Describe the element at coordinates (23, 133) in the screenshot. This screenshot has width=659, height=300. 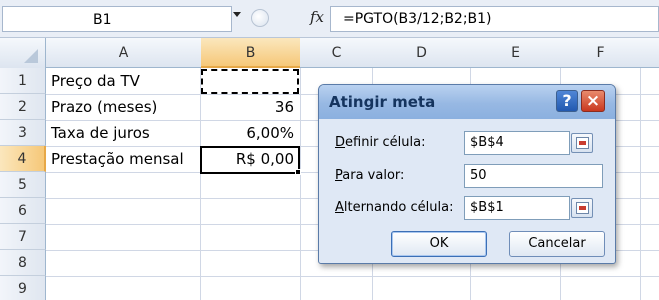
I see `row-header-3: 3` at that location.